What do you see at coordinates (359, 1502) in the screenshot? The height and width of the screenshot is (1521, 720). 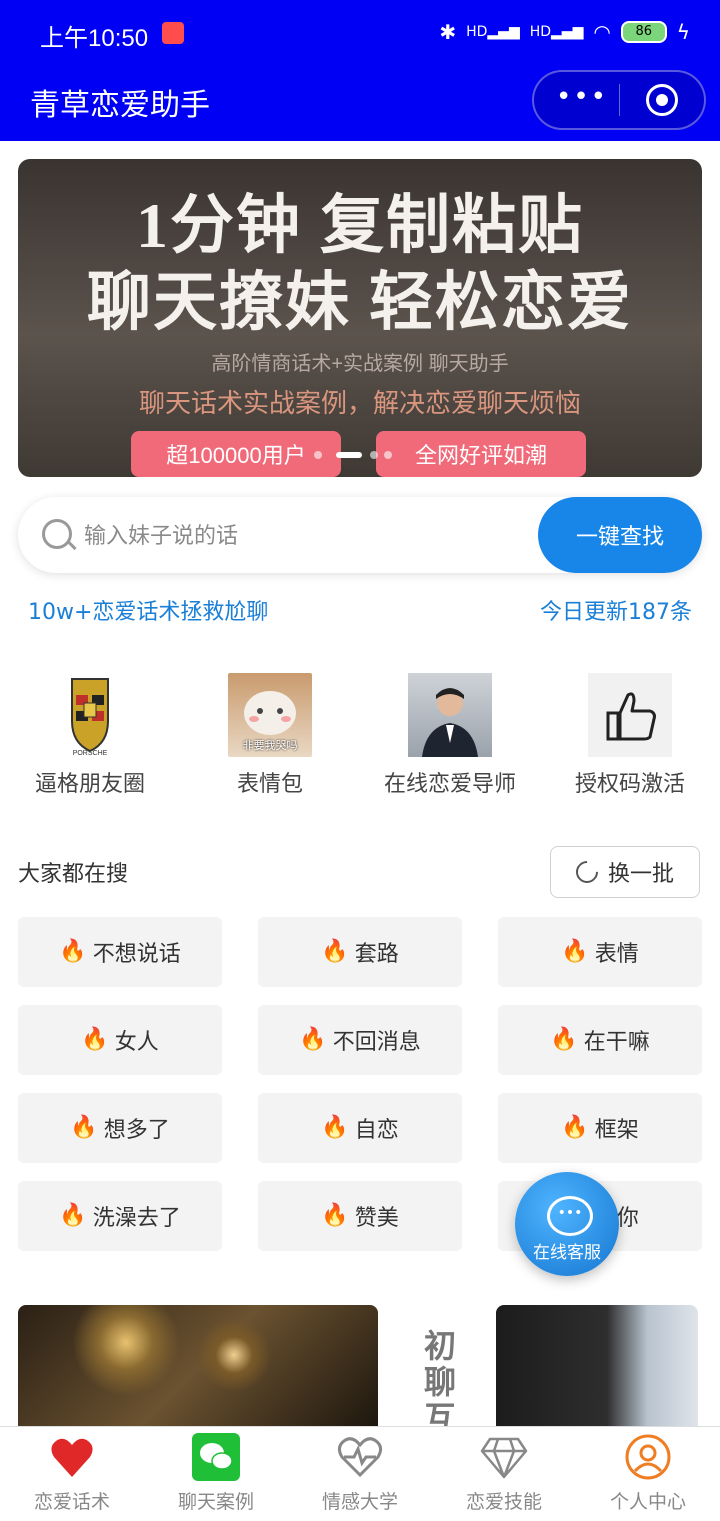 I see `tab-label: 情感大学` at bounding box center [359, 1502].